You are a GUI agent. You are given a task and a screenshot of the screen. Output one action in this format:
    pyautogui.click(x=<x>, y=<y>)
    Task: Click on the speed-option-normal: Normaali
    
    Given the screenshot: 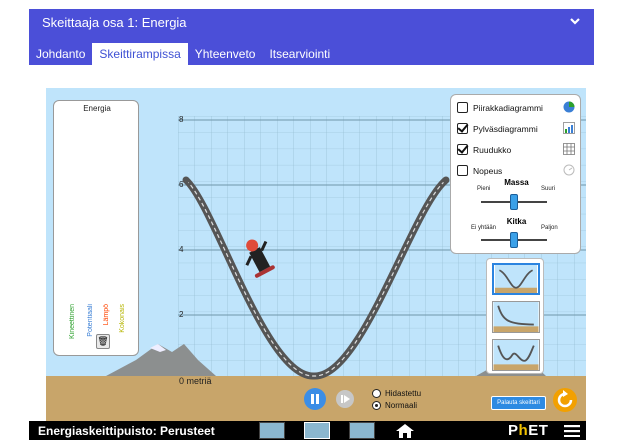 What is the action you would take?
    pyautogui.click(x=394, y=405)
    